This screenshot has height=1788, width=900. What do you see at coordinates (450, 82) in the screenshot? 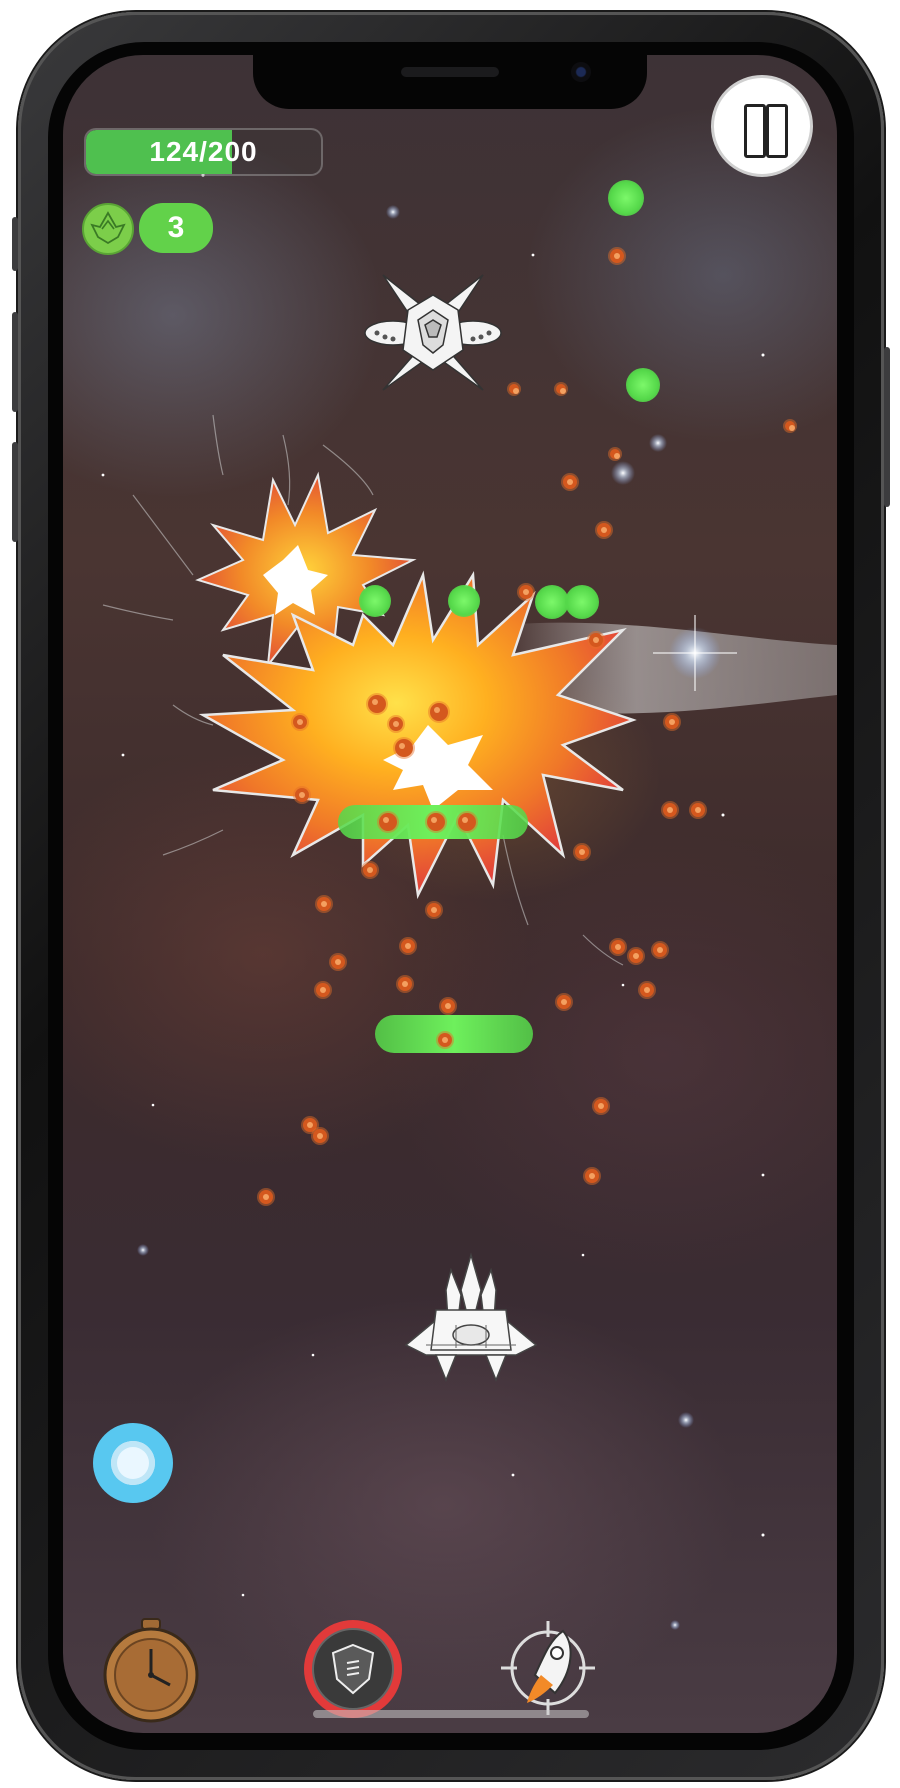
I see `notch` at bounding box center [450, 82].